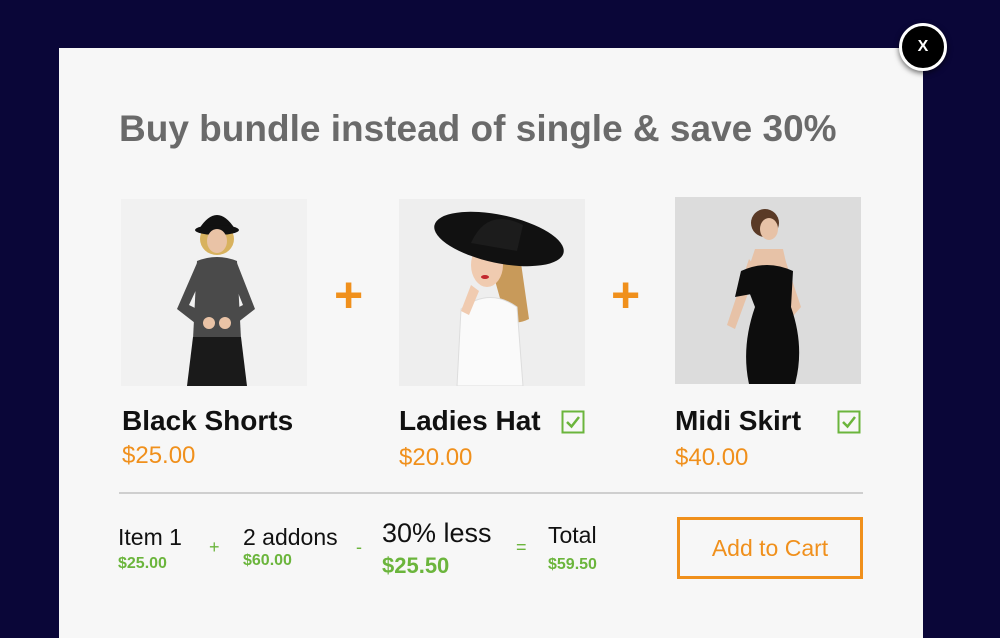 The width and height of the screenshot is (1000, 638). What do you see at coordinates (923, 47) in the screenshot?
I see `close-button: X` at bounding box center [923, 47].